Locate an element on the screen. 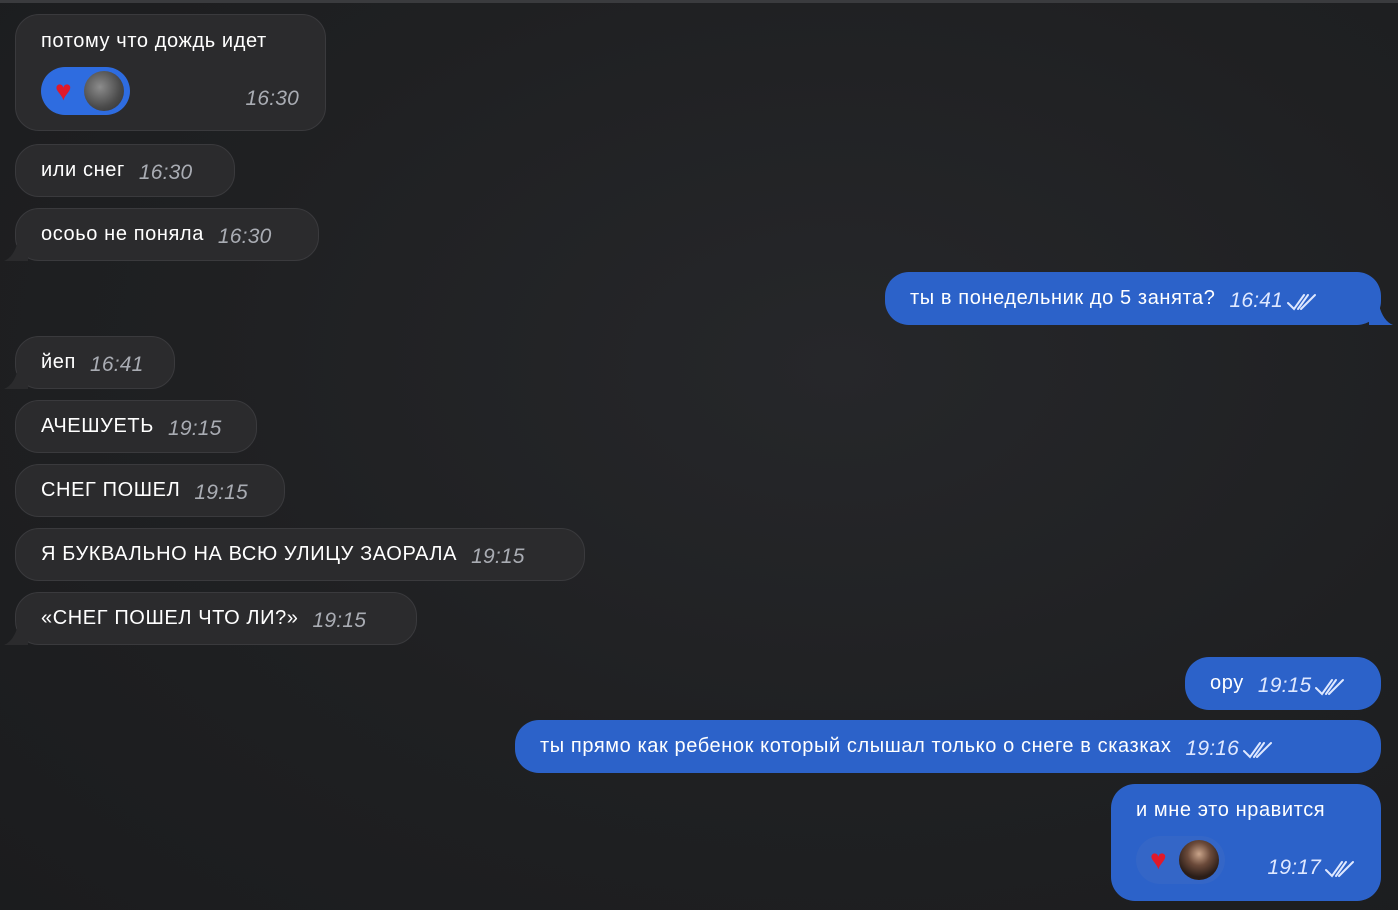 The height and width of the screenshot is (910, 1398). message-text: или снег is located at coordinates (83, 170).